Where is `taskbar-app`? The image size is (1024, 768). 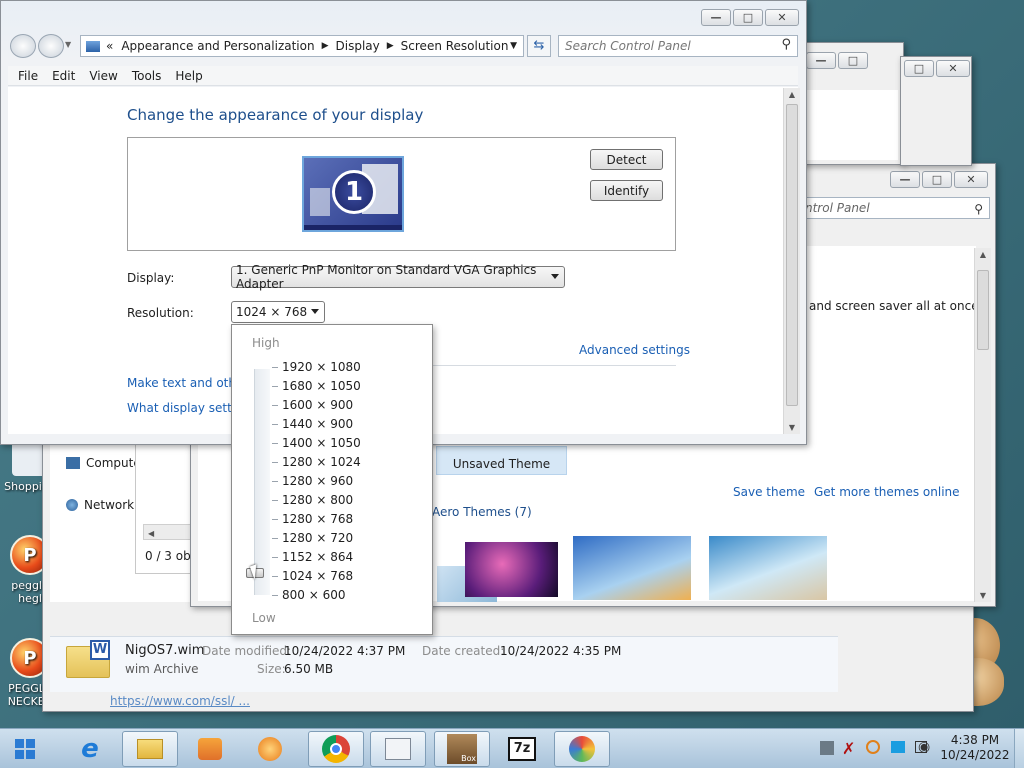 taskbar-app is located at coordinates (270, 749).